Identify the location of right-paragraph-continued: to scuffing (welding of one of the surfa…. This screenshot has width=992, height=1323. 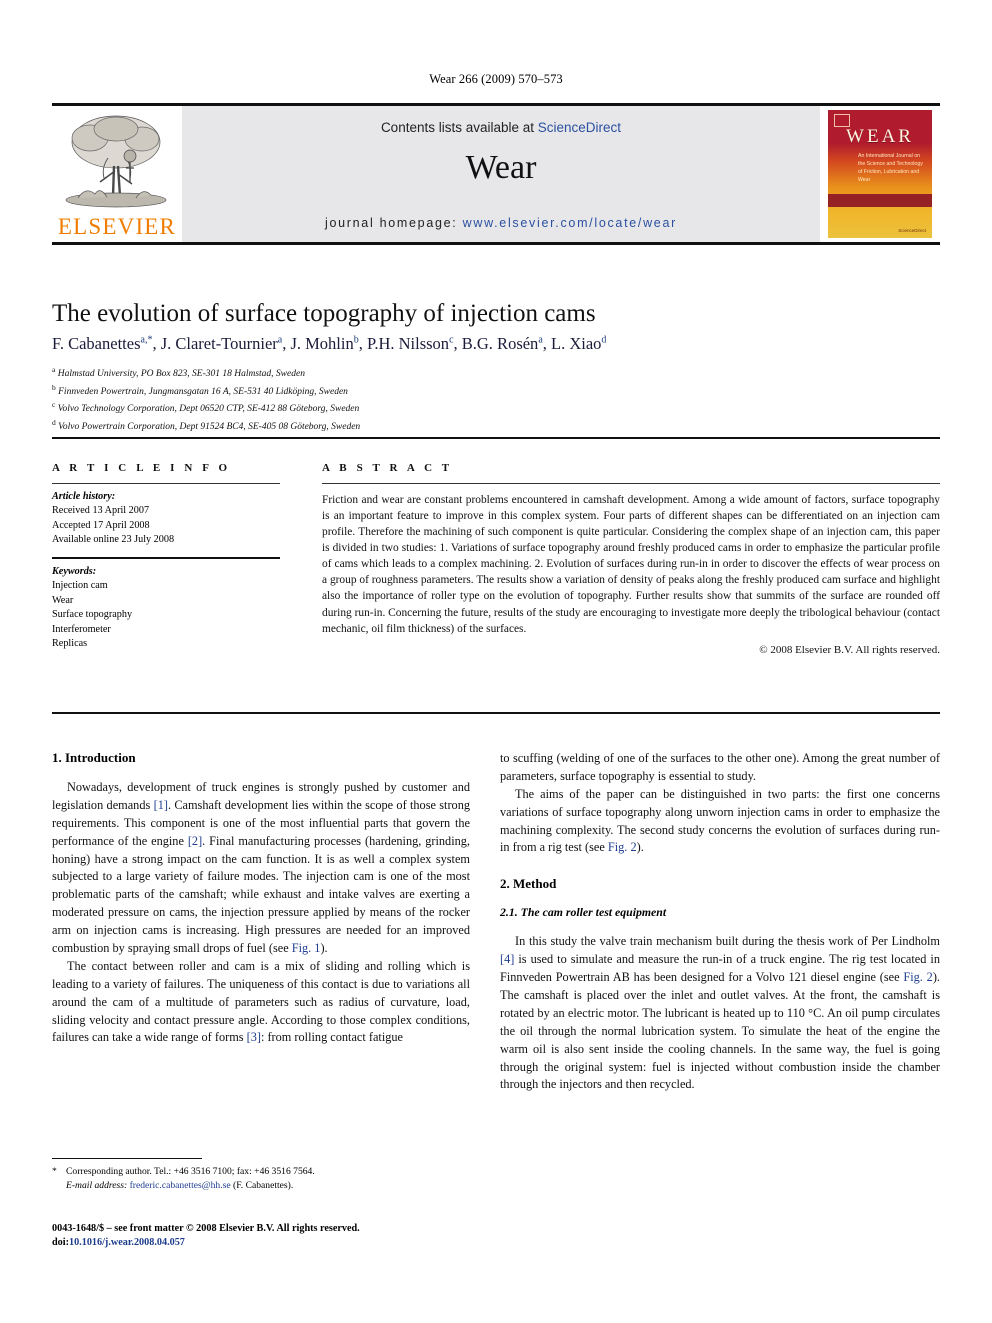
(720, 767).